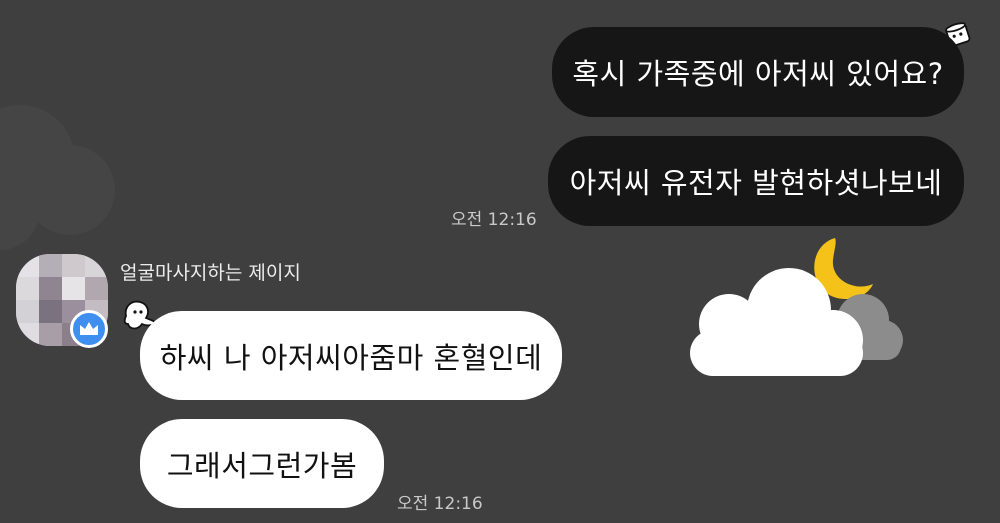 This screenshot has height=523, width=1000. I want to click on crown-icon, so click(89, 328).